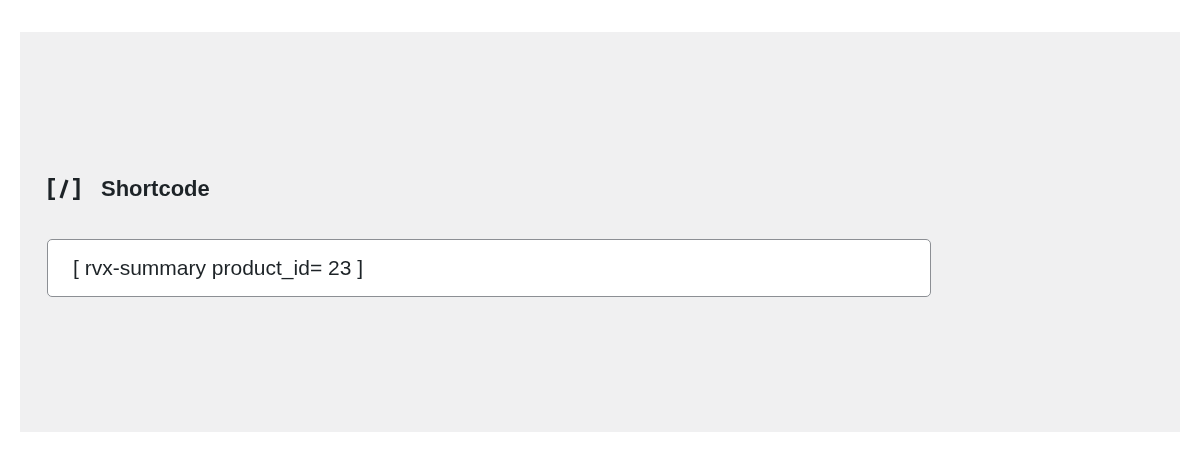 Image resolution: width=1198 pixels, height=458 pixels. I want to click on shortcode-icon, so click(64, 189).